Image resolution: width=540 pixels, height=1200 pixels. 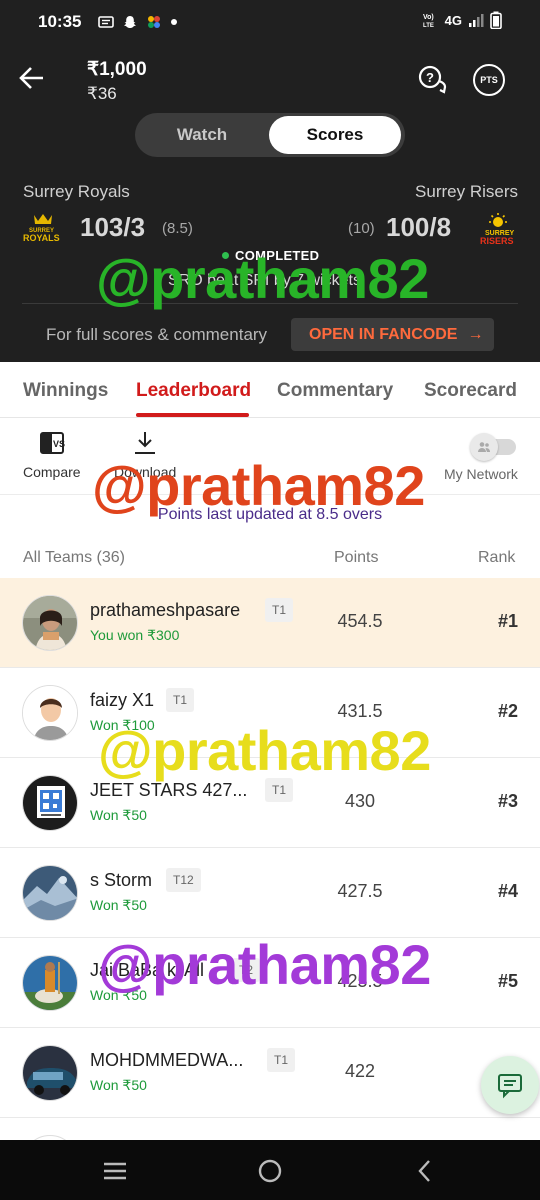 I want to click on leaderboard-row: MOHDMMEDWA... T1 Won ₹50 422, so click(x=270, y=1073).